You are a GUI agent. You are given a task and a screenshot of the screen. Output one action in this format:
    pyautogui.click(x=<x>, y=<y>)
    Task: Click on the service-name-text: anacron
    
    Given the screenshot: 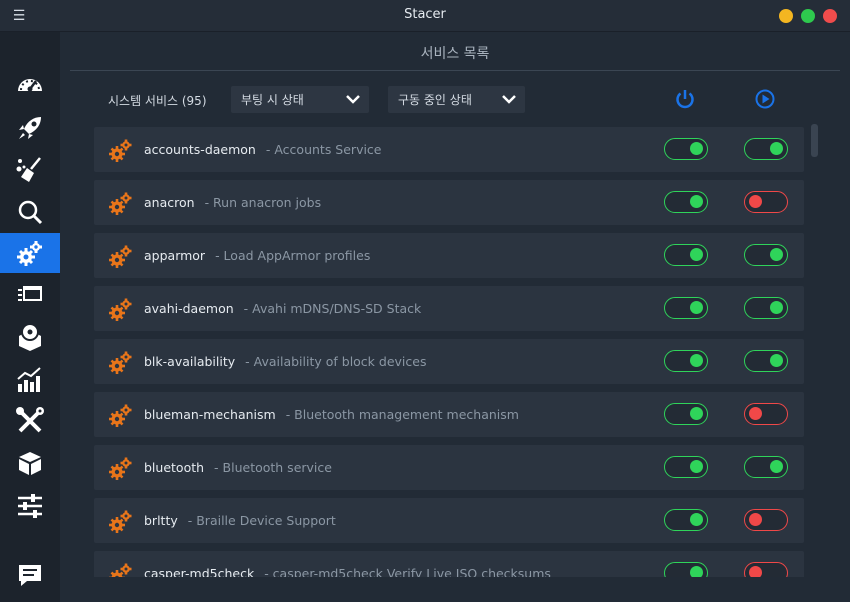 What is the action you would take?
    pyautogui.click(x=169, y=202)
    